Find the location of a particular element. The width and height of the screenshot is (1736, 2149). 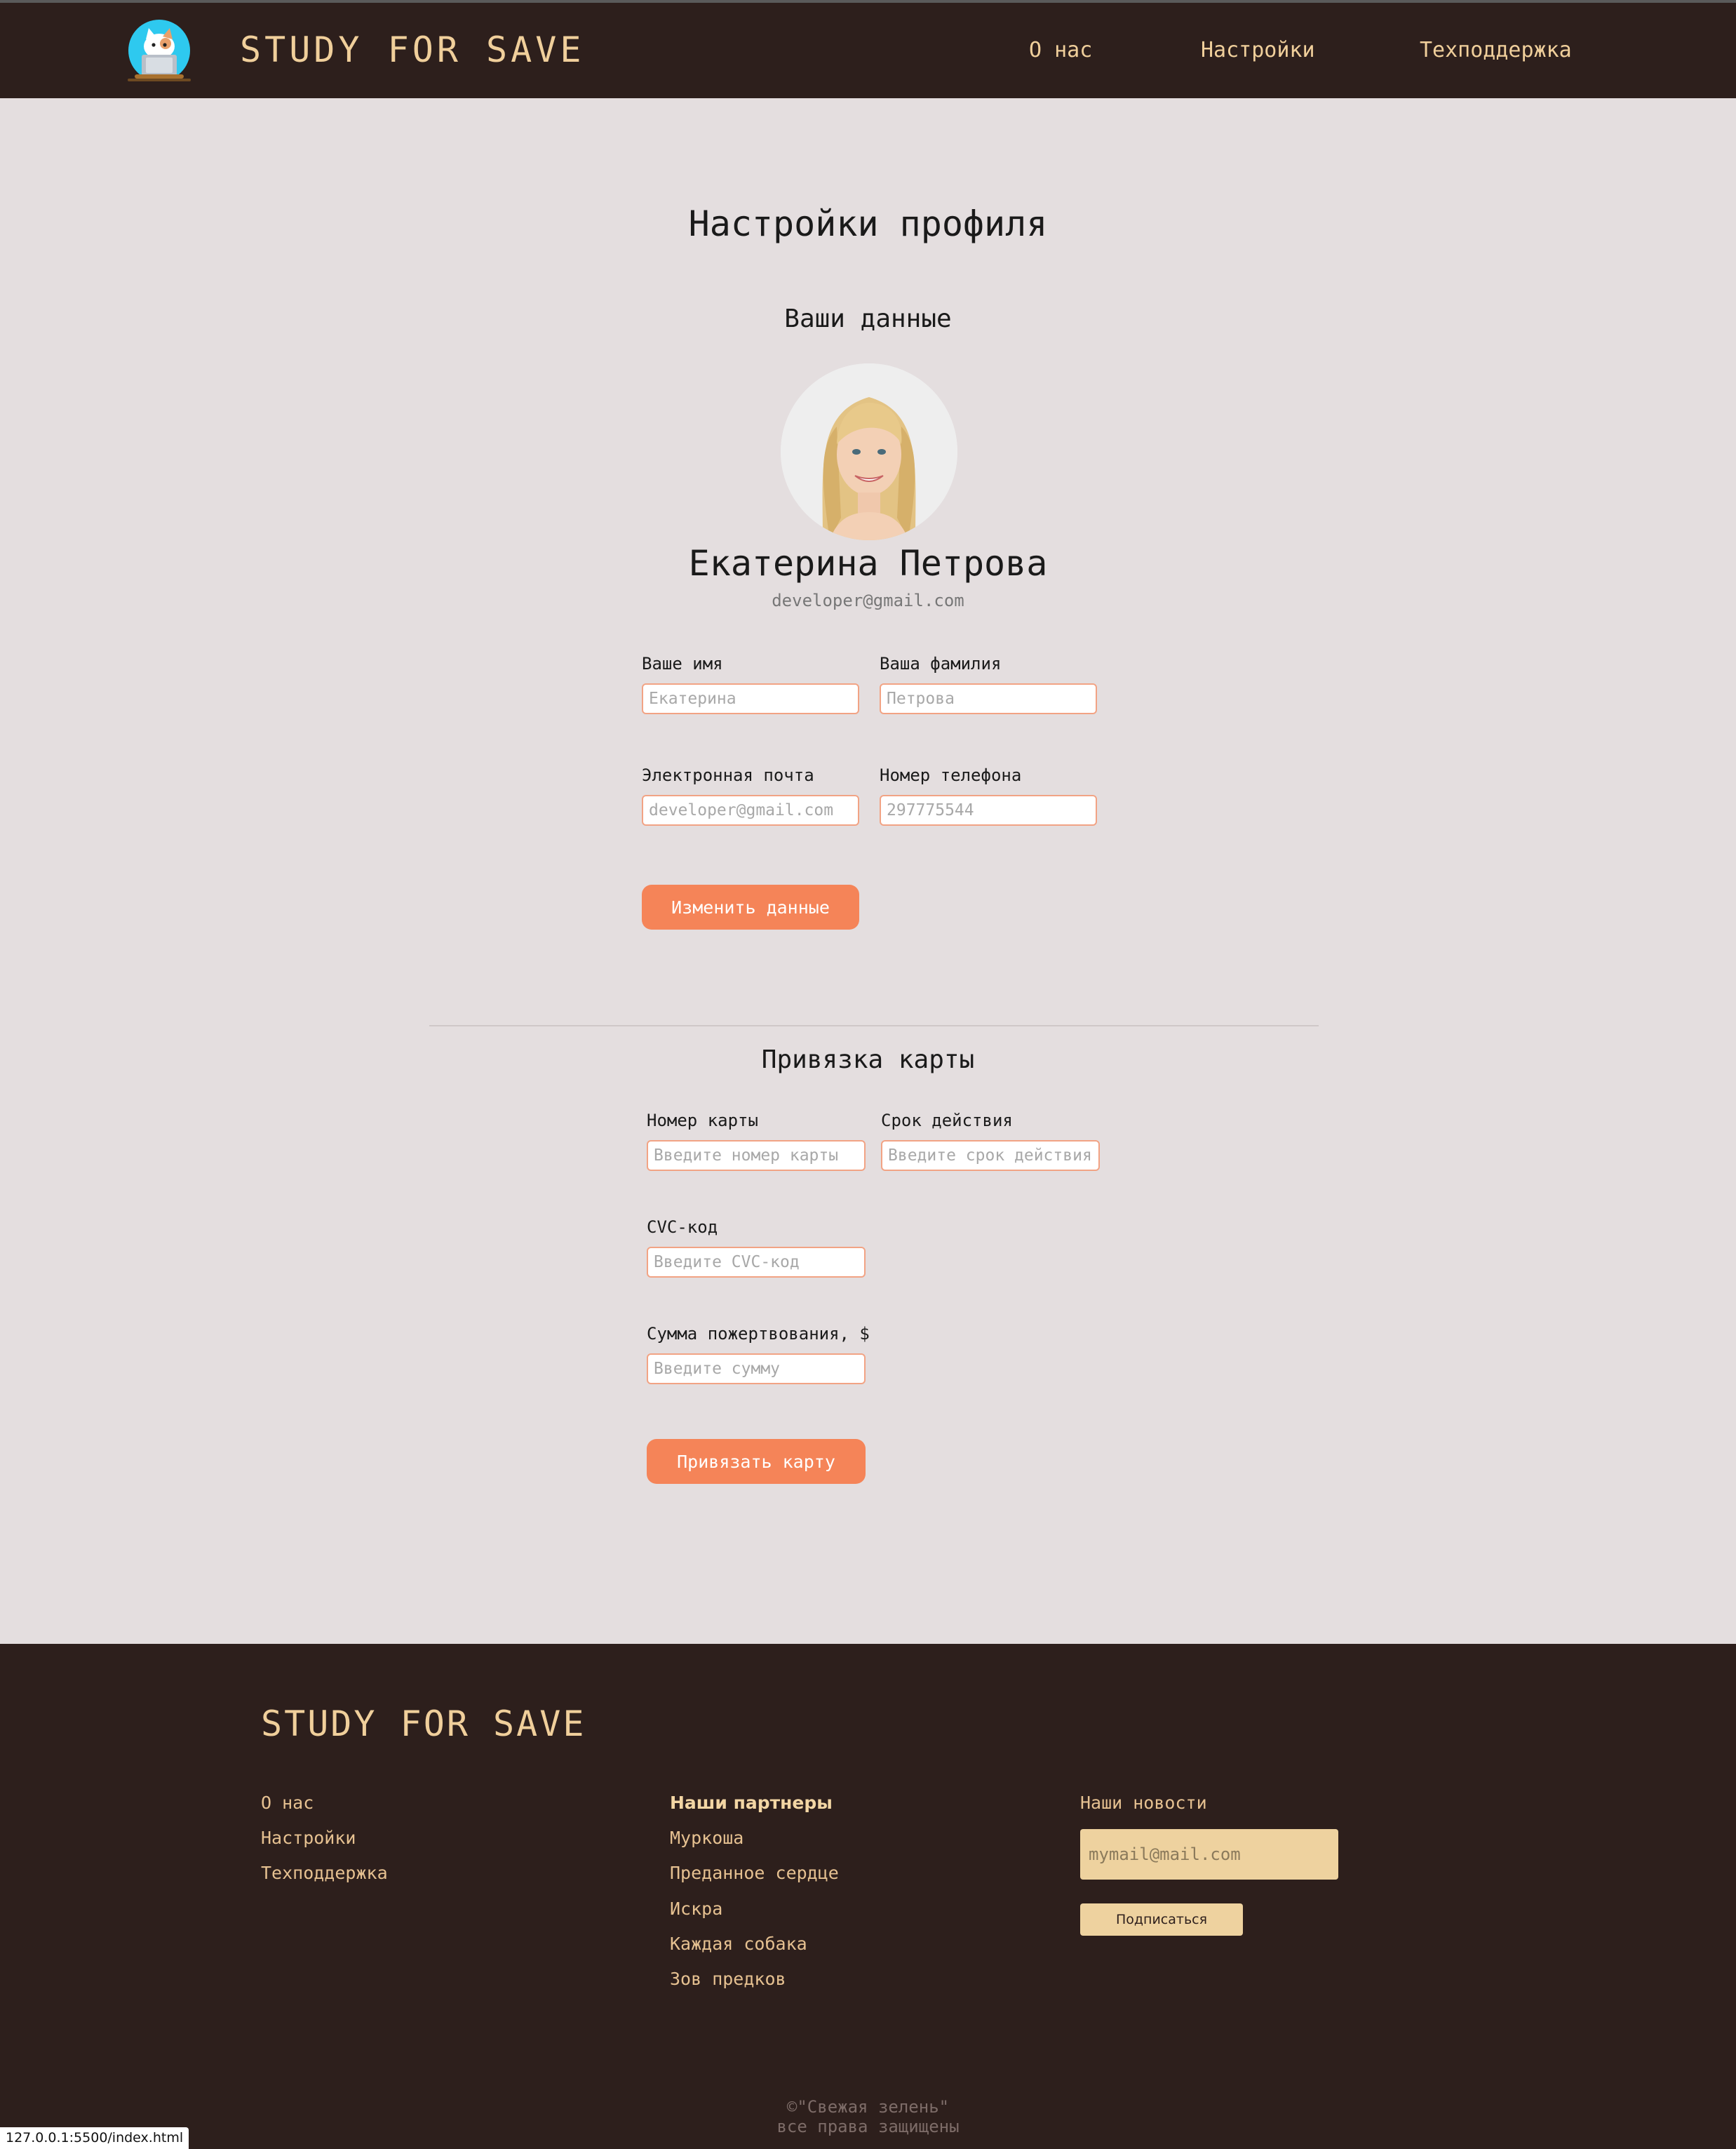

last-name-input is located at coordinates (988, 699).